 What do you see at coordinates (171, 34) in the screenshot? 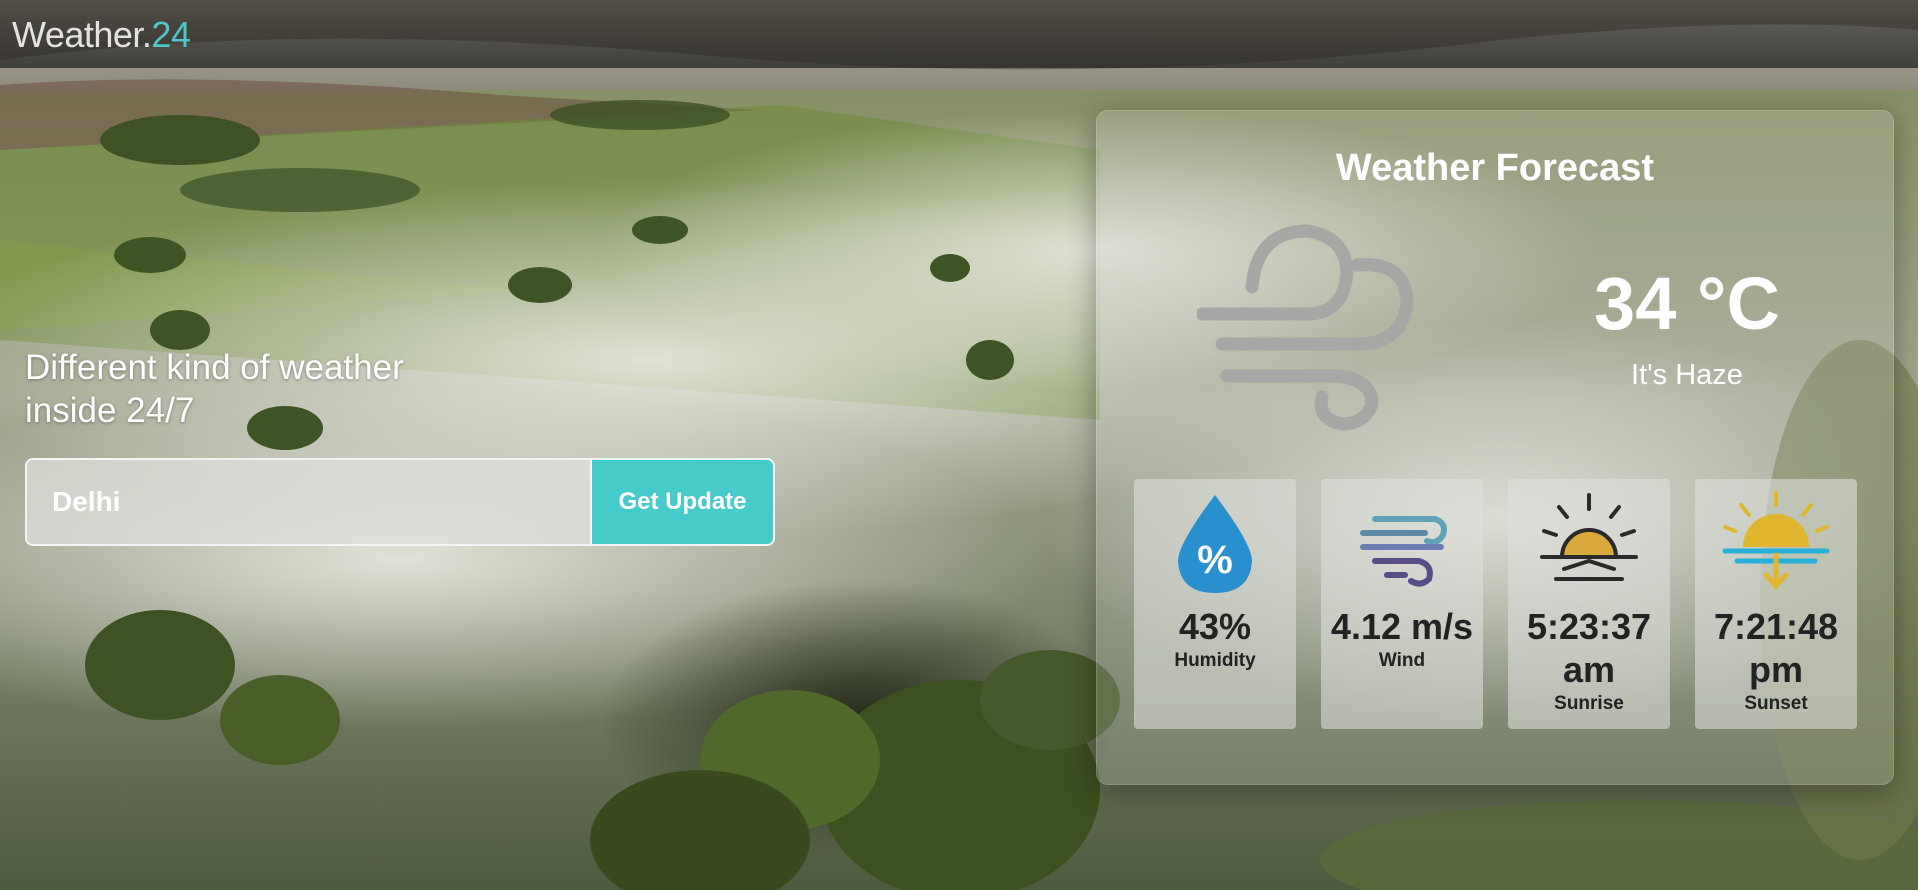
I see `brand-accent: 24` at bounding box center [171, 34].